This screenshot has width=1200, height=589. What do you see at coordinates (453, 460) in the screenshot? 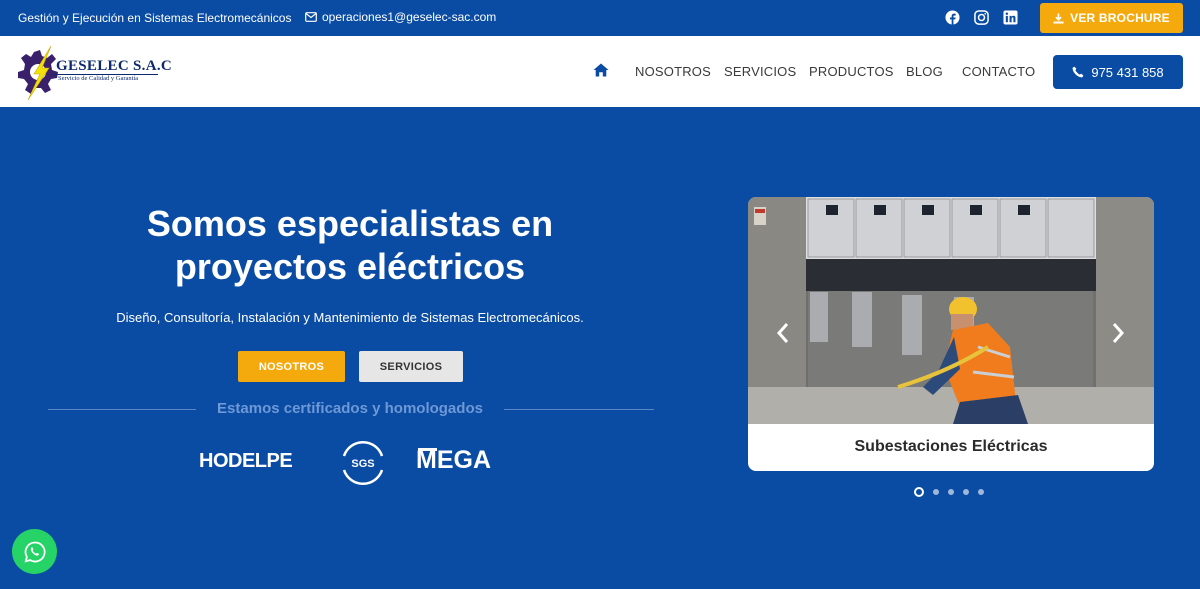
I see `mega-logo: MEGA` at bounding box center [453, 460].